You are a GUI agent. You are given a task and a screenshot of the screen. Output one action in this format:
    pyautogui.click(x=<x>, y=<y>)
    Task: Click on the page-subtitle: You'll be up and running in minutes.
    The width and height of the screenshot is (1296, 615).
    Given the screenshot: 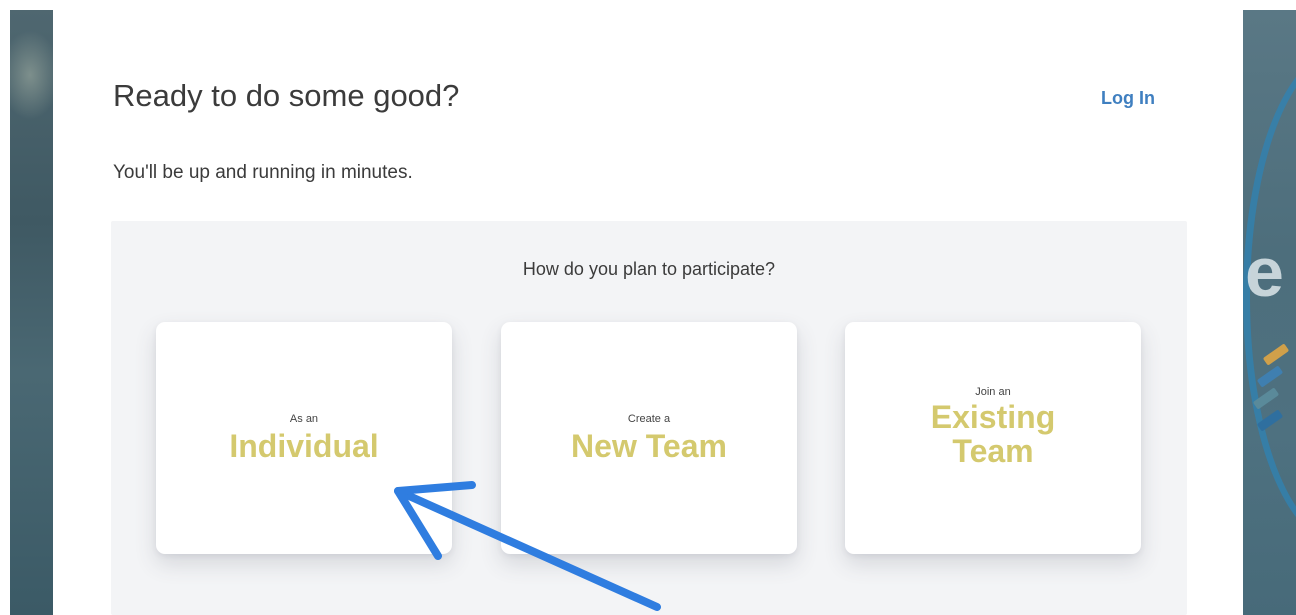 What is the action you would take?
    pyautogui.click(x=263, y=172)
    